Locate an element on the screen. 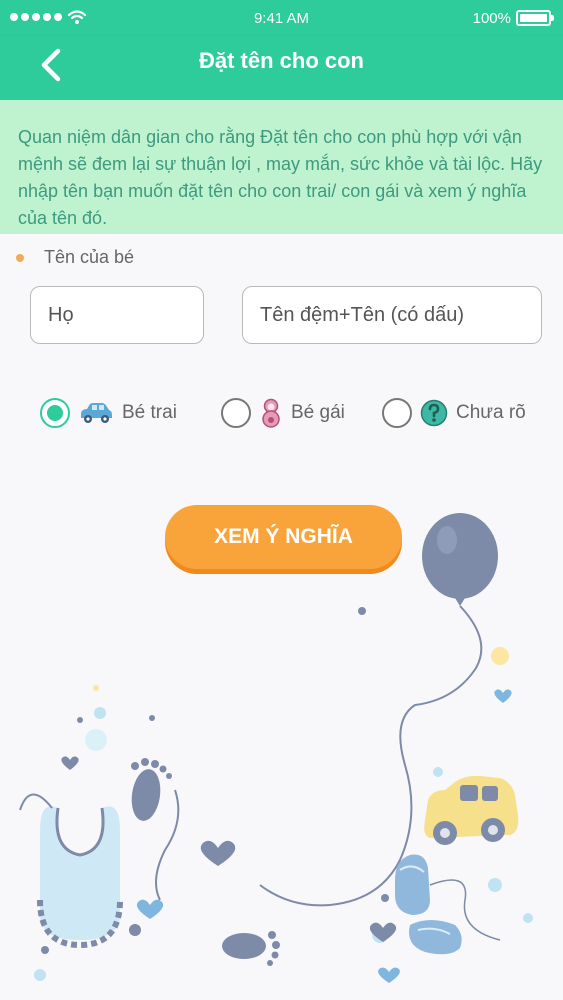  last-name-input is located at coordinates (117, 315).